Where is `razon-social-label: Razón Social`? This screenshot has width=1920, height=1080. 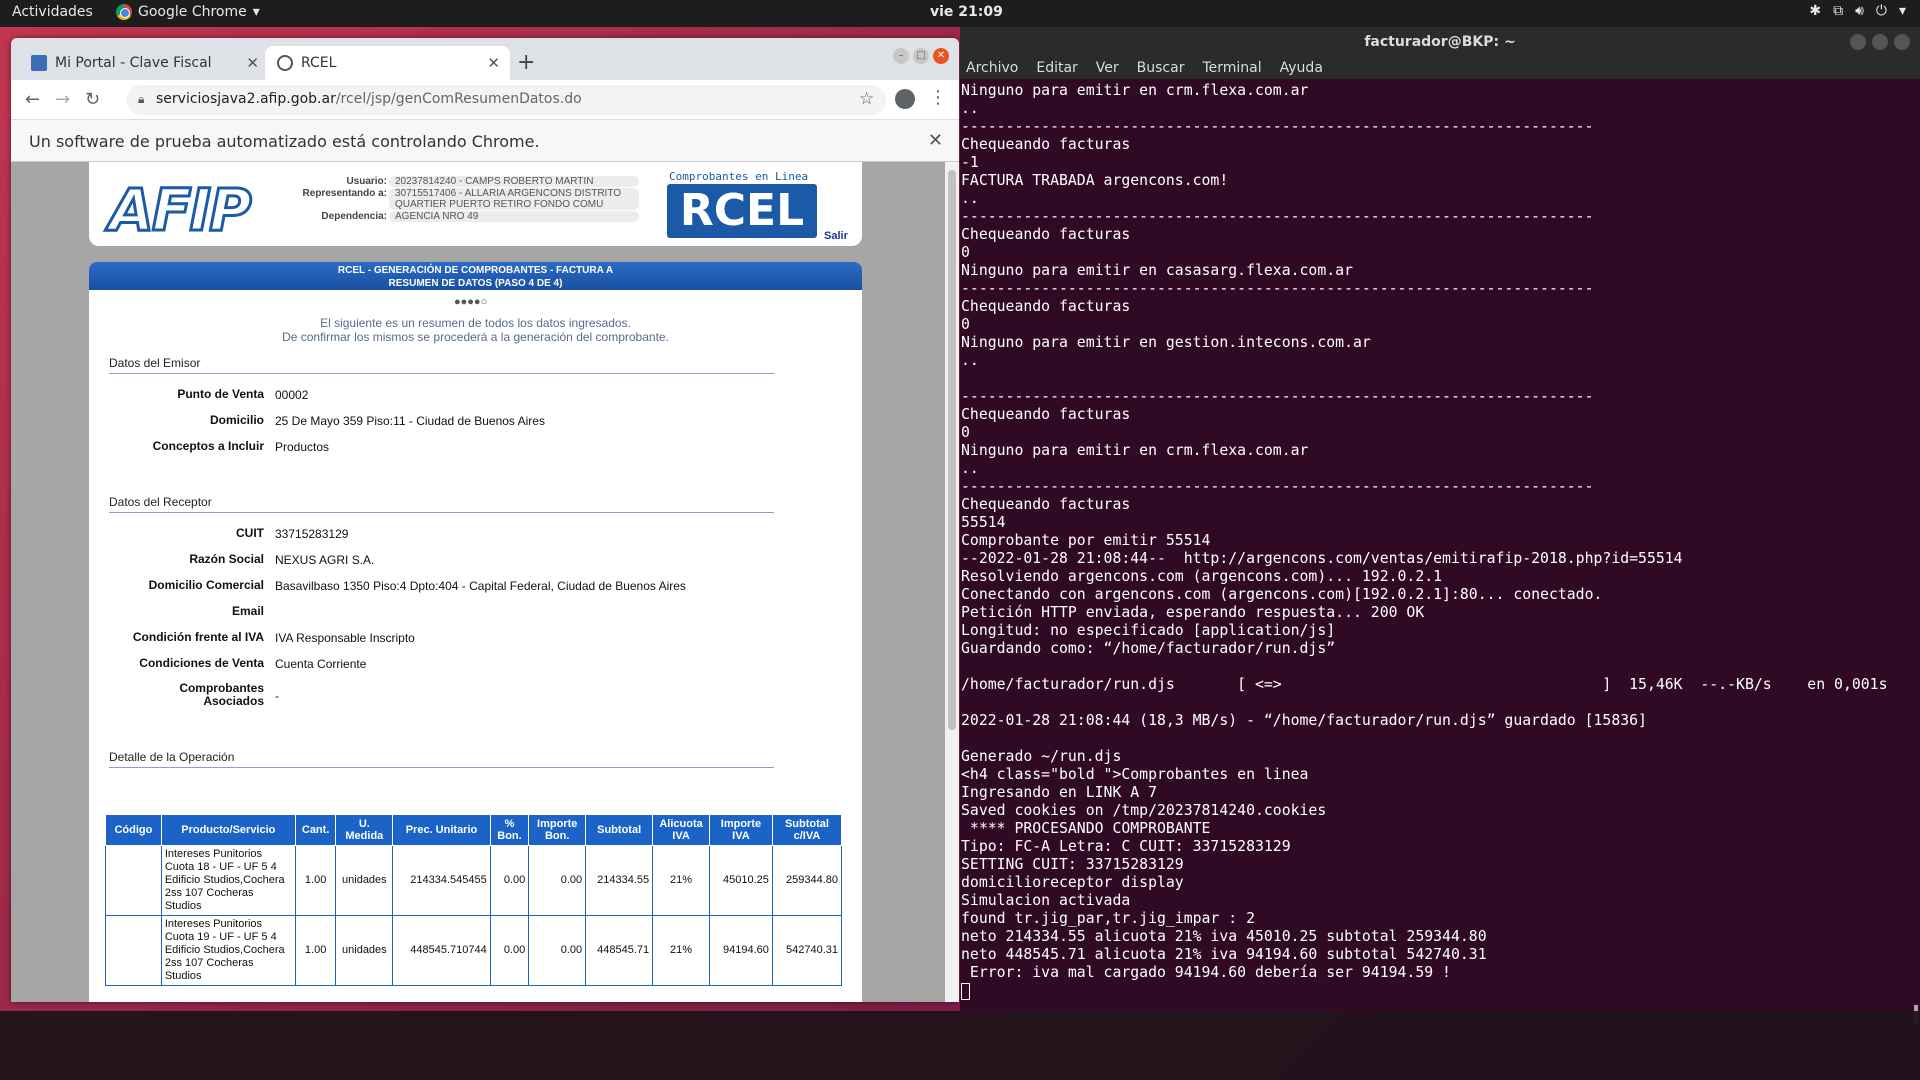
razon-social-label: Razón Social is located at coordinates (226, 559).